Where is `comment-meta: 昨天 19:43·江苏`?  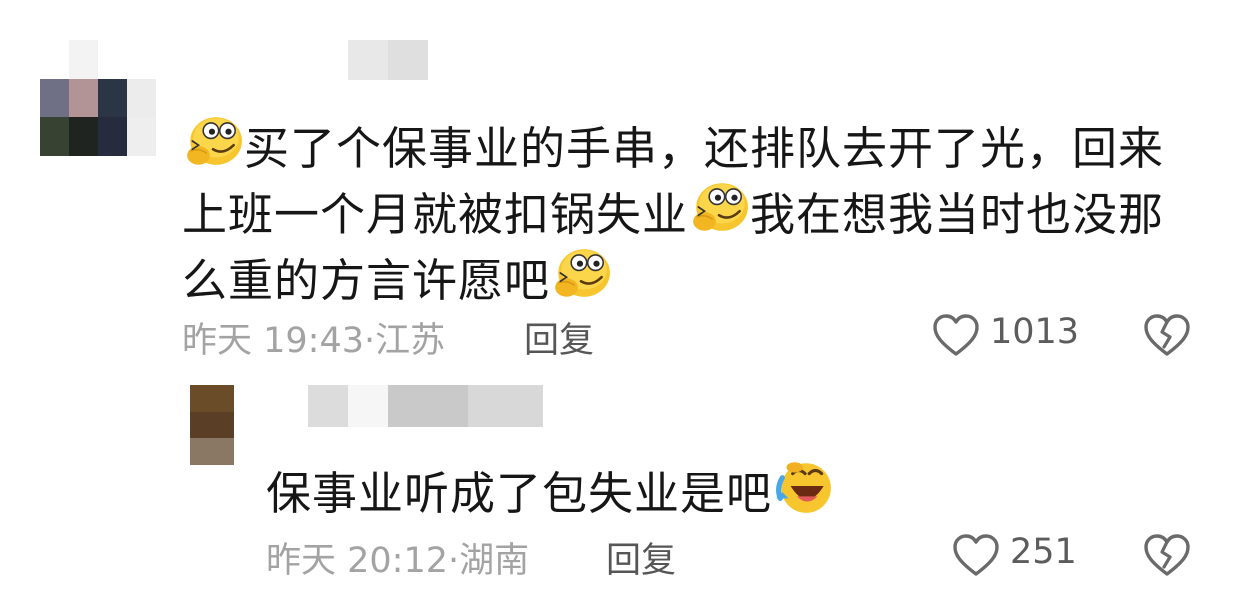 comment-meta: 昨天 19:43·江苏 is located at coordinates (313, 337).